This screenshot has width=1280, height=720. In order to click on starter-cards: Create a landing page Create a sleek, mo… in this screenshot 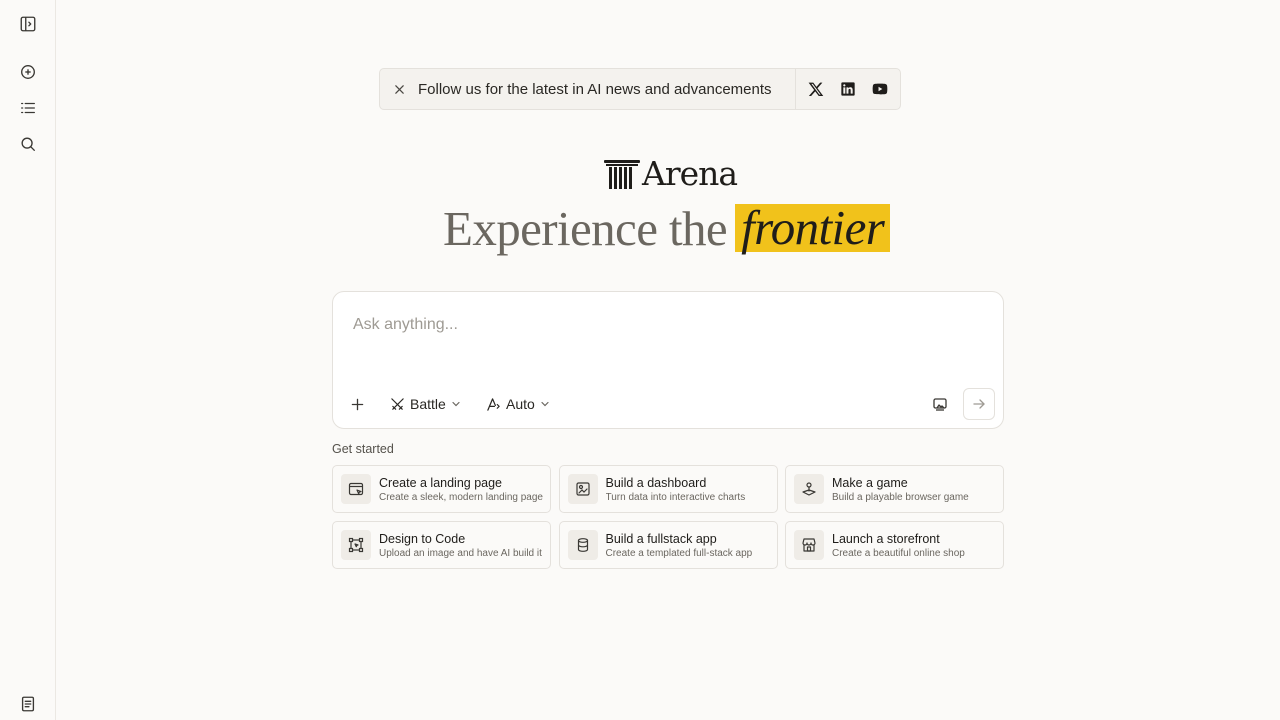, I will do `click(668, 517)`.